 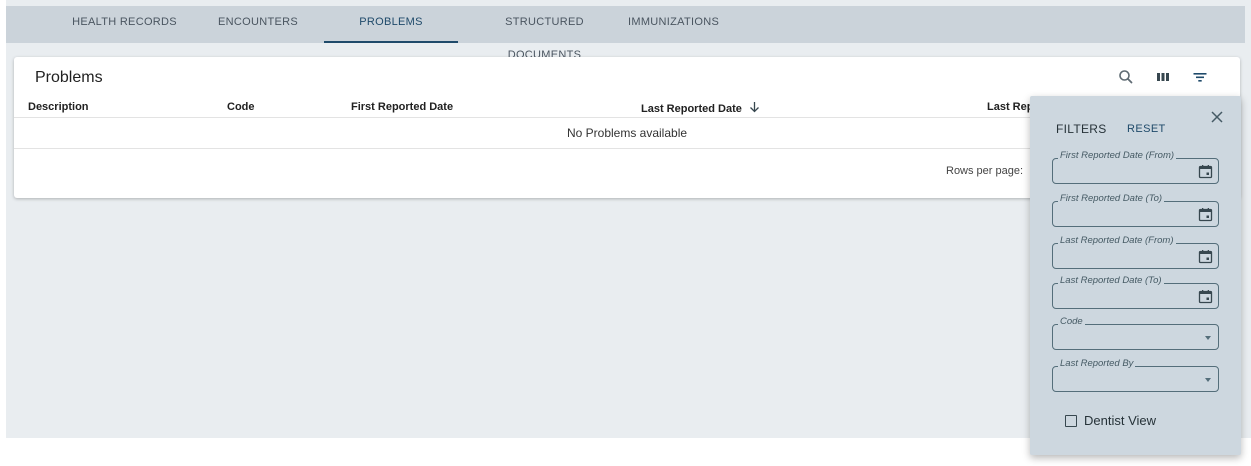 I want to click on field-label: Last Reported Date (To), so click(x=1111, y=280).